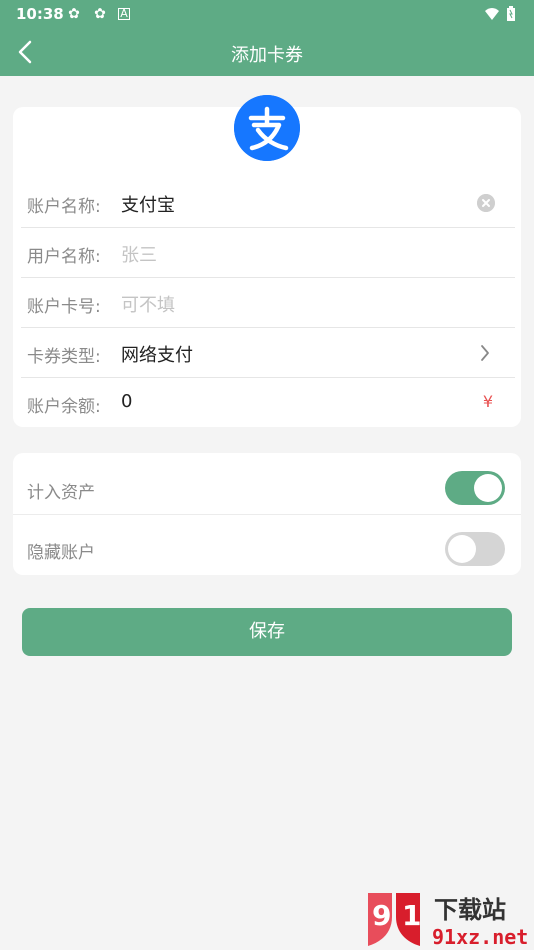 This screenshot has width=534, height=950. What do you see at coordinates (139, 254) in the screenshot?
I see `user-name-input: 张三` at bounding box center [139, 254].